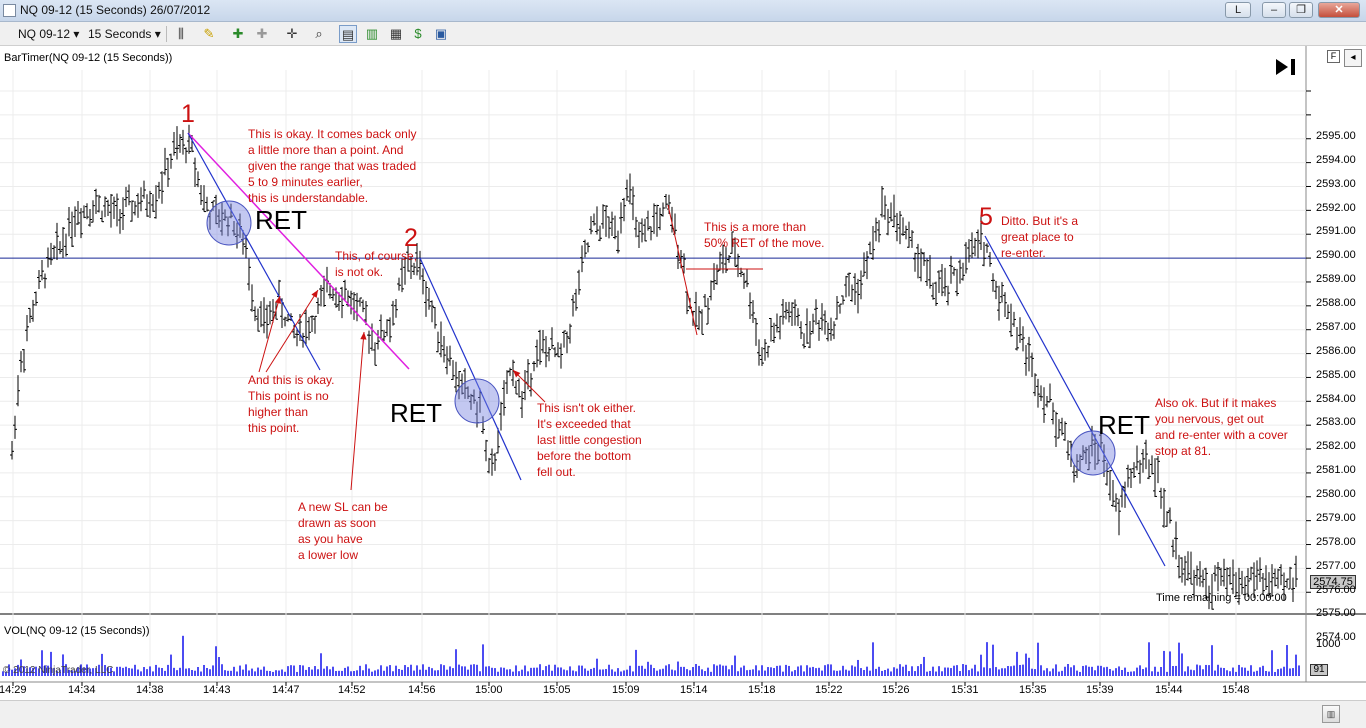  What do you see at coordinates (150, 690) in the screenshot?
I see `time-tick-label: 14:38` at bounding box center [150, 690].